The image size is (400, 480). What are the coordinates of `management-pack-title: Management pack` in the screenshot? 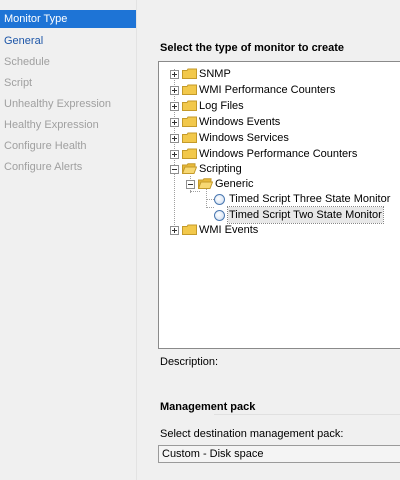 It's located at (208, 407).